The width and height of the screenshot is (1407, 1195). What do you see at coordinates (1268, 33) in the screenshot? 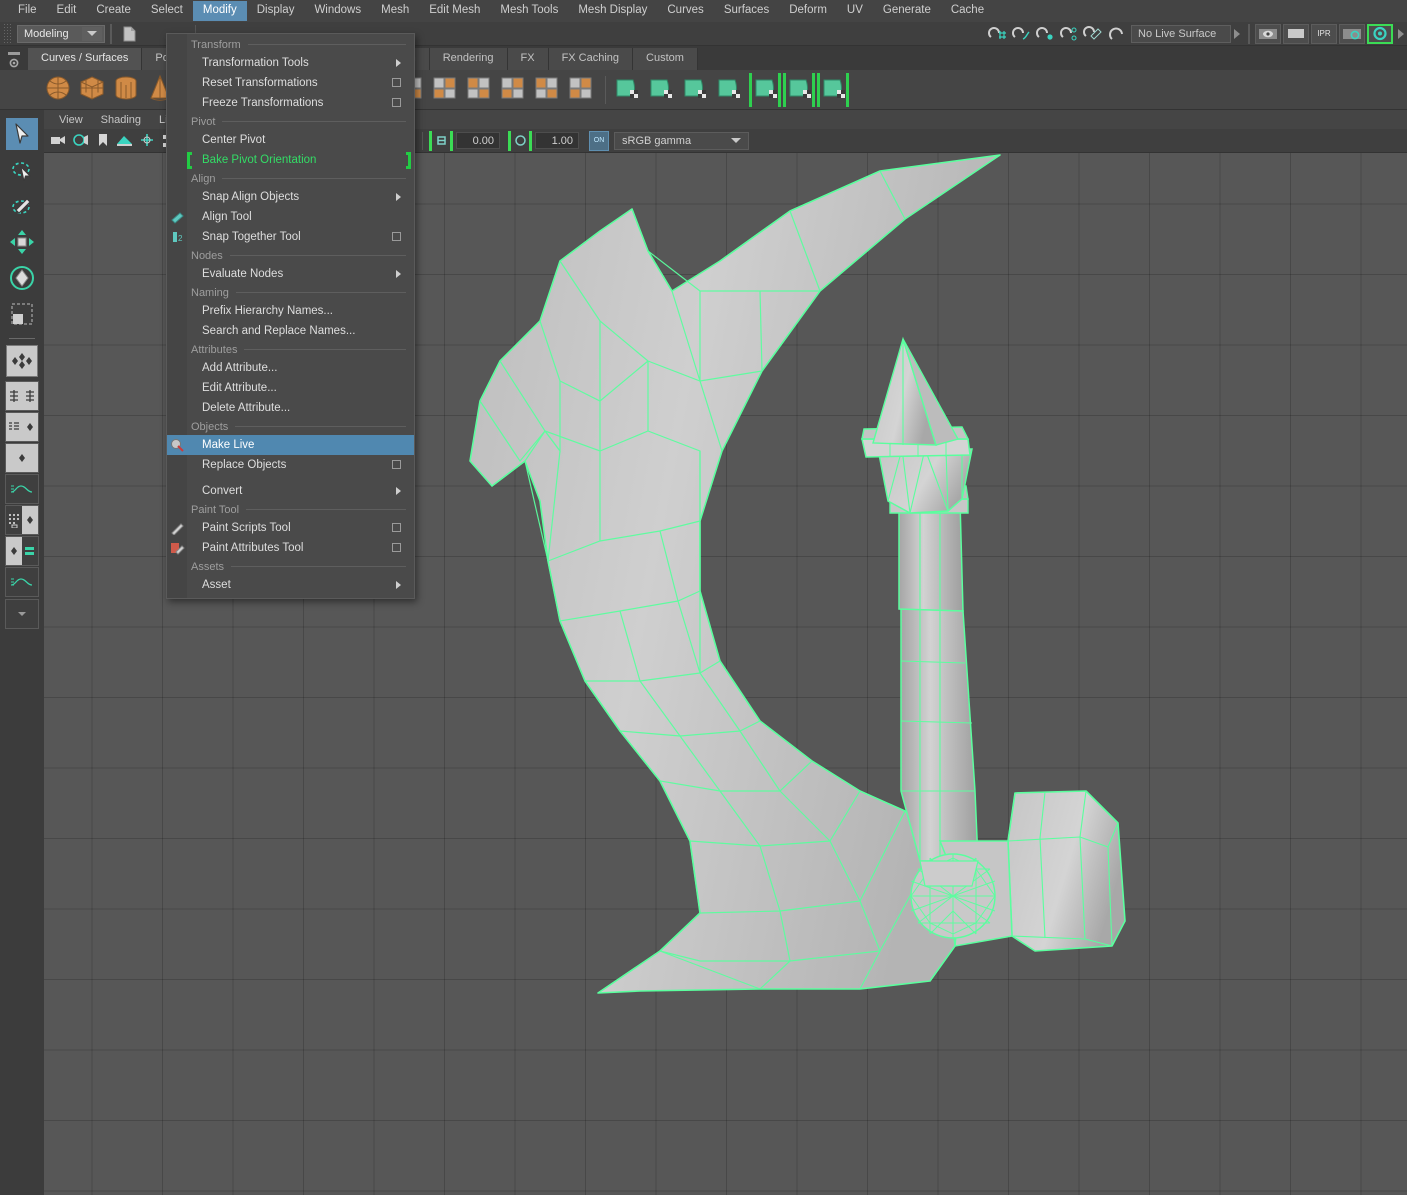
I see `render-current-frame-icon` at bounding box center [1268, 33].